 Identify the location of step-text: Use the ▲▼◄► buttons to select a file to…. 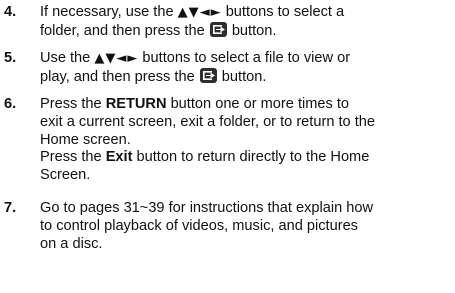
(245, 68).